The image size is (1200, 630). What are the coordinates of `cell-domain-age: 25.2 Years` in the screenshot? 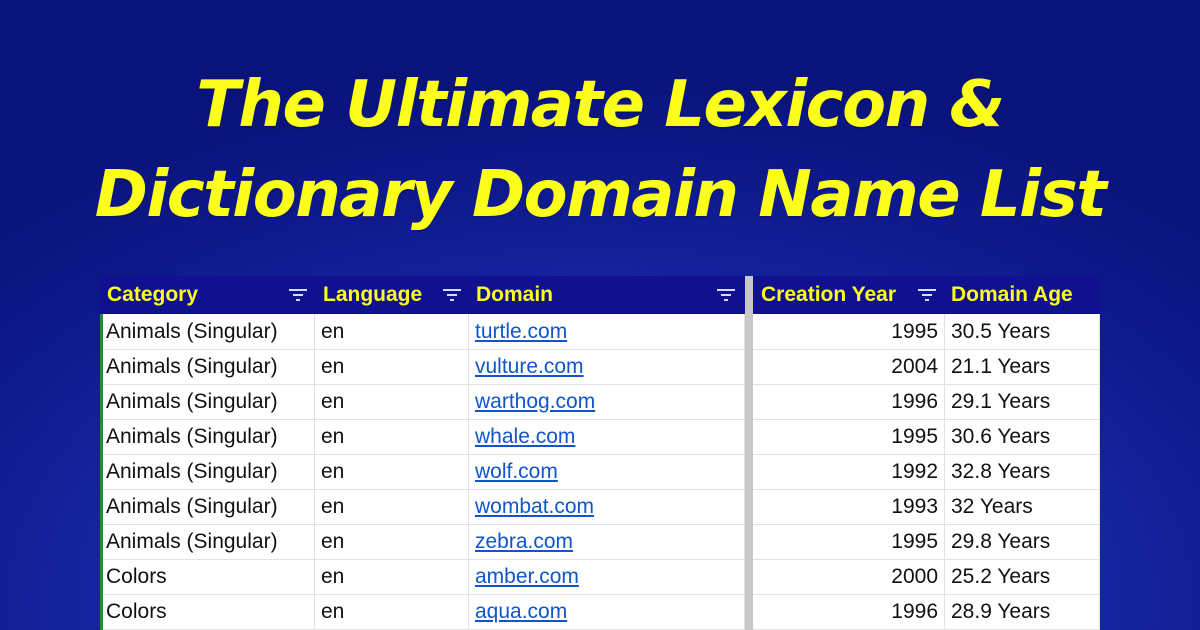 It's located at (1022, 576).